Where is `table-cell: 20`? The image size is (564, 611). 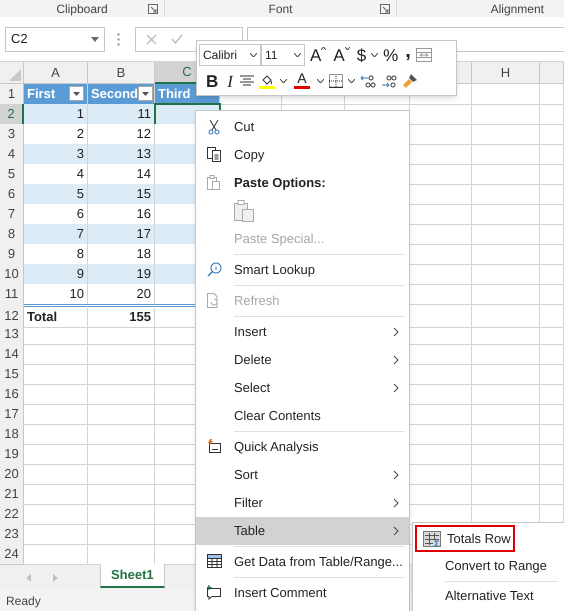
table-cell: 20 is located at coordinates (121, 294).